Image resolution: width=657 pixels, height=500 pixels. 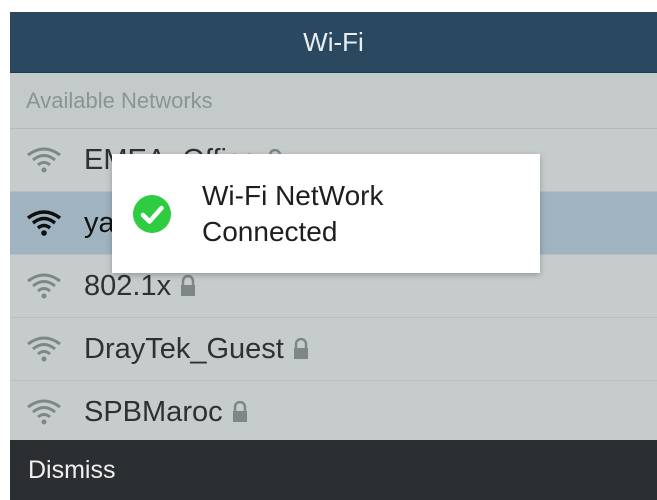 I want to click on network-item-spbmaroc: SPBMaroc, so click(x=333, y=412).